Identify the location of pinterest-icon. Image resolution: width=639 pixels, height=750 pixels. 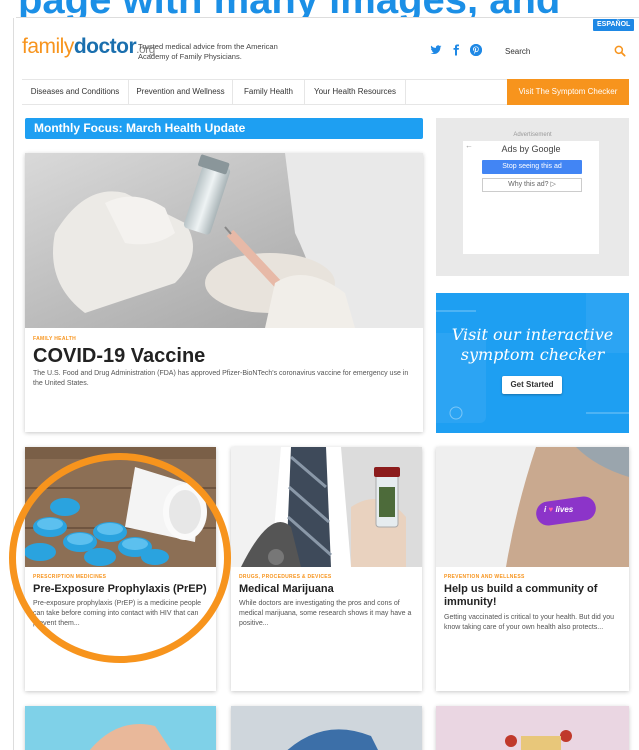
(476, 50).